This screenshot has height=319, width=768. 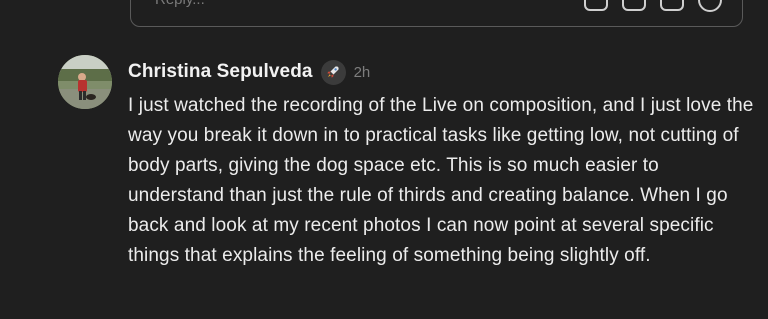 What do you see at coordinates (710, 6) in the screenshot?
I see `emoji-icon` at bounding box center [710, 6].